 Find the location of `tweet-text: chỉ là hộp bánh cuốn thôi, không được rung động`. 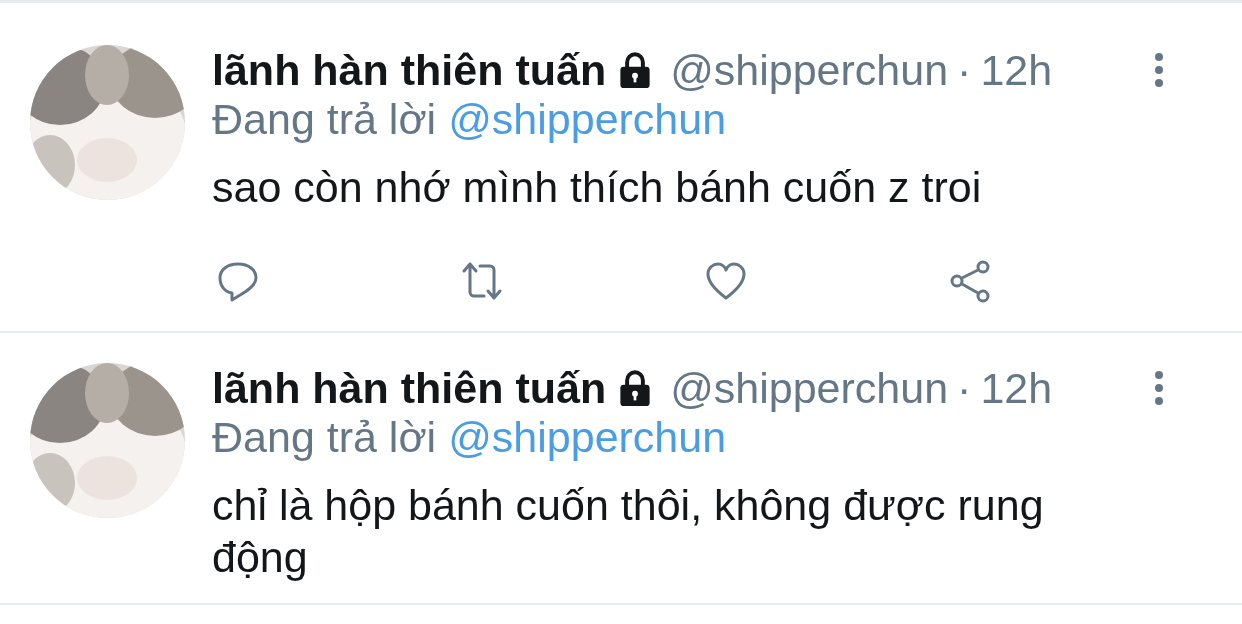

tweet-text: chỉ là hộp bánh cuốn thôi, không được rung động is located at coordinates (628, 531).